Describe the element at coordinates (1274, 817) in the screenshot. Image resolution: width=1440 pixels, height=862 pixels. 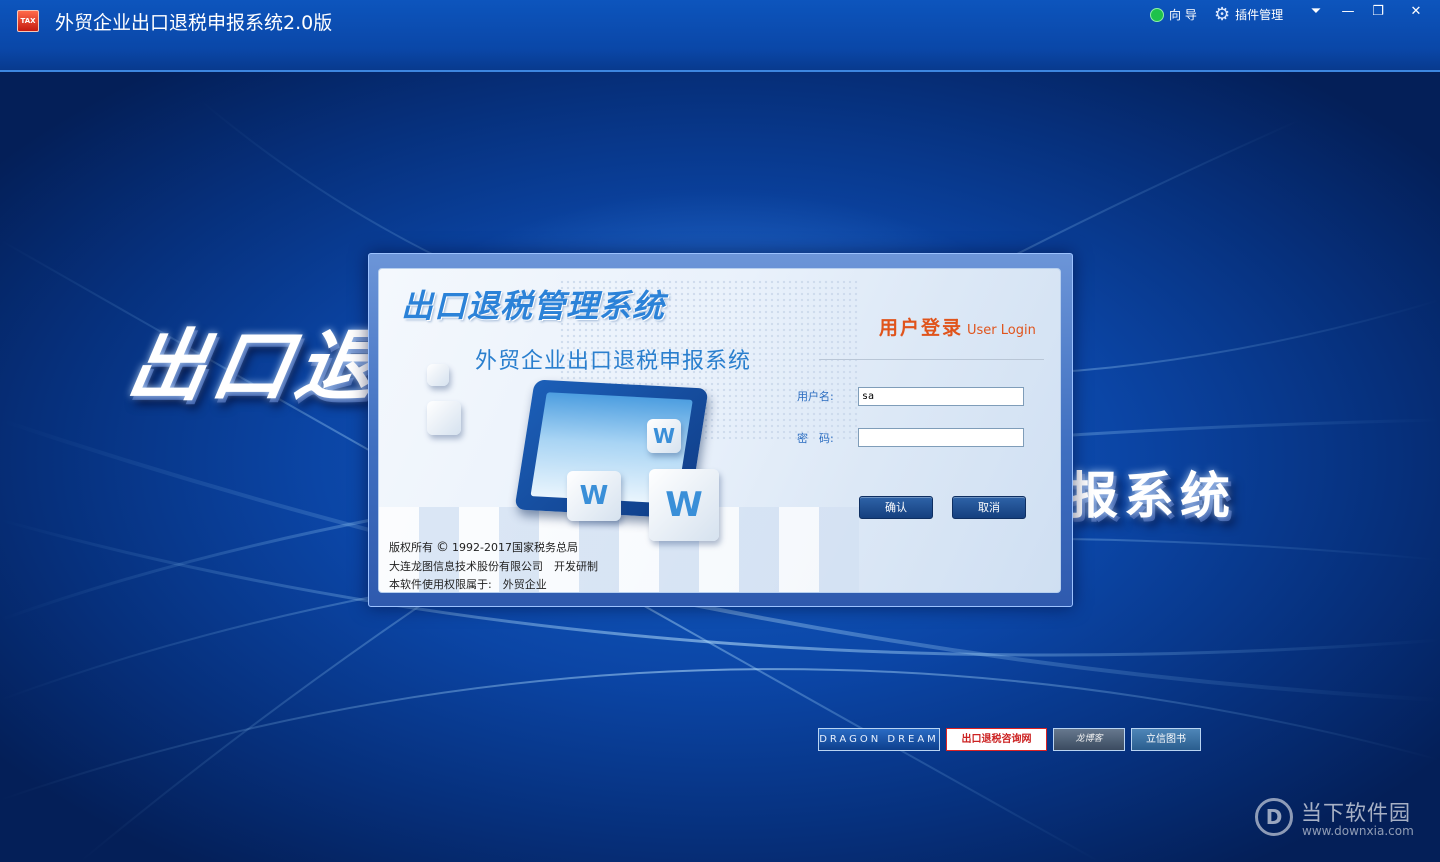
I see `watermark-logo-icon: D` at that location.